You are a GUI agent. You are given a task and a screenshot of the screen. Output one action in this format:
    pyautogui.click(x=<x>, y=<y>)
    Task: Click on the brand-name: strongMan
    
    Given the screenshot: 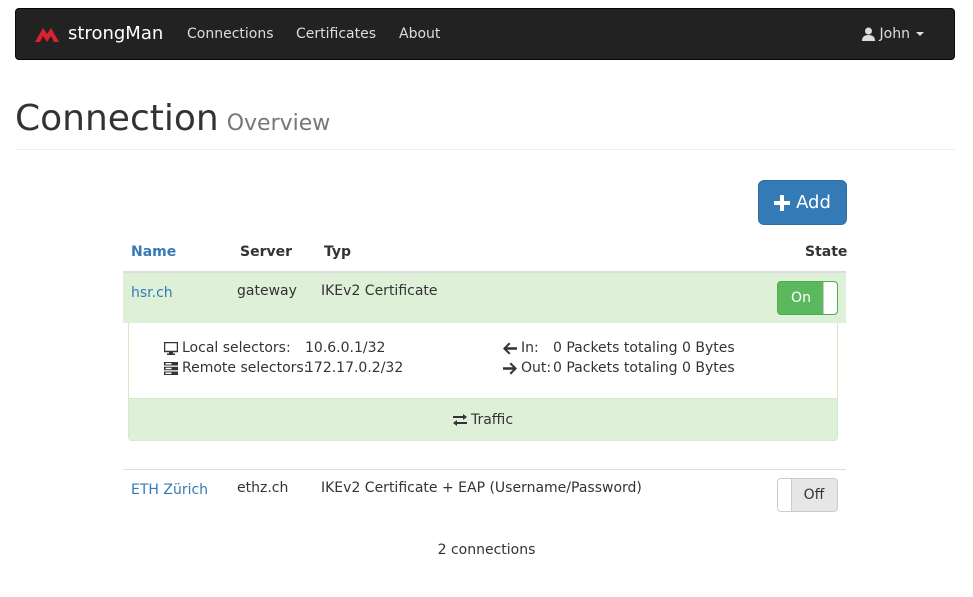 What is the action you would take?
    pyautogui.click(x=116, y=33)
    